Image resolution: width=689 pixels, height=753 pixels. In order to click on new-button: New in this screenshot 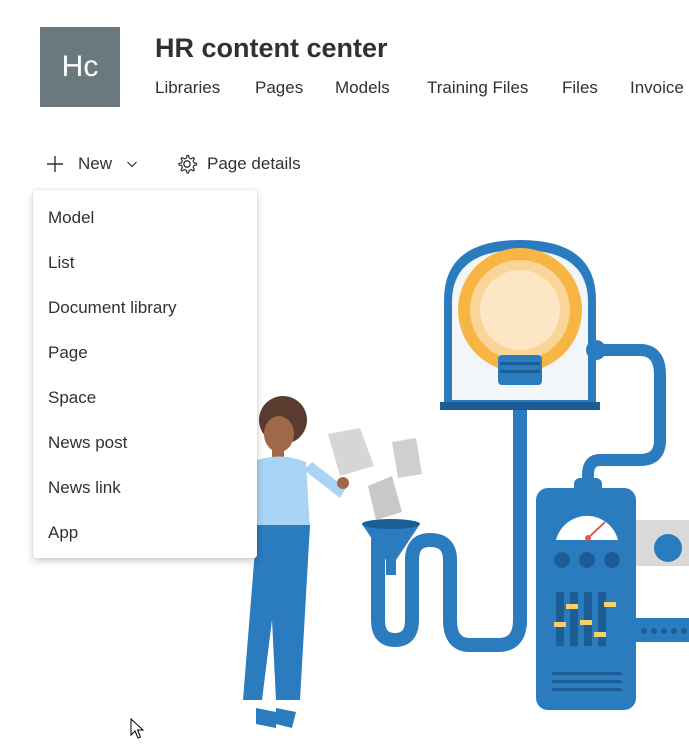, I will do `click(91, 164)`.